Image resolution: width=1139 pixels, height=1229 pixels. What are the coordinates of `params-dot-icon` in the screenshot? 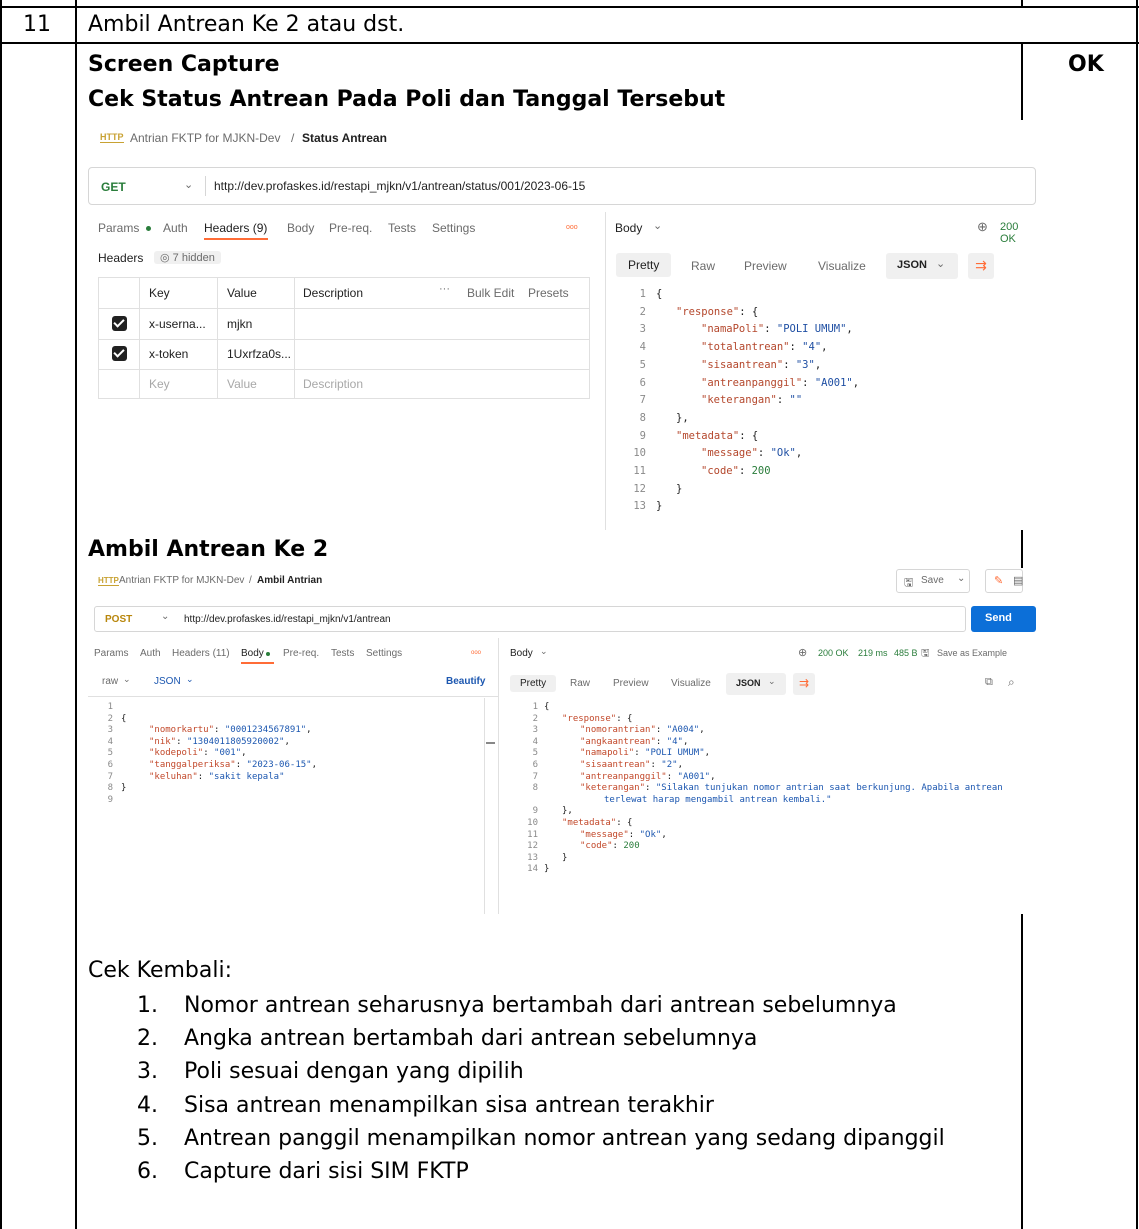 It's located at (148, 228).